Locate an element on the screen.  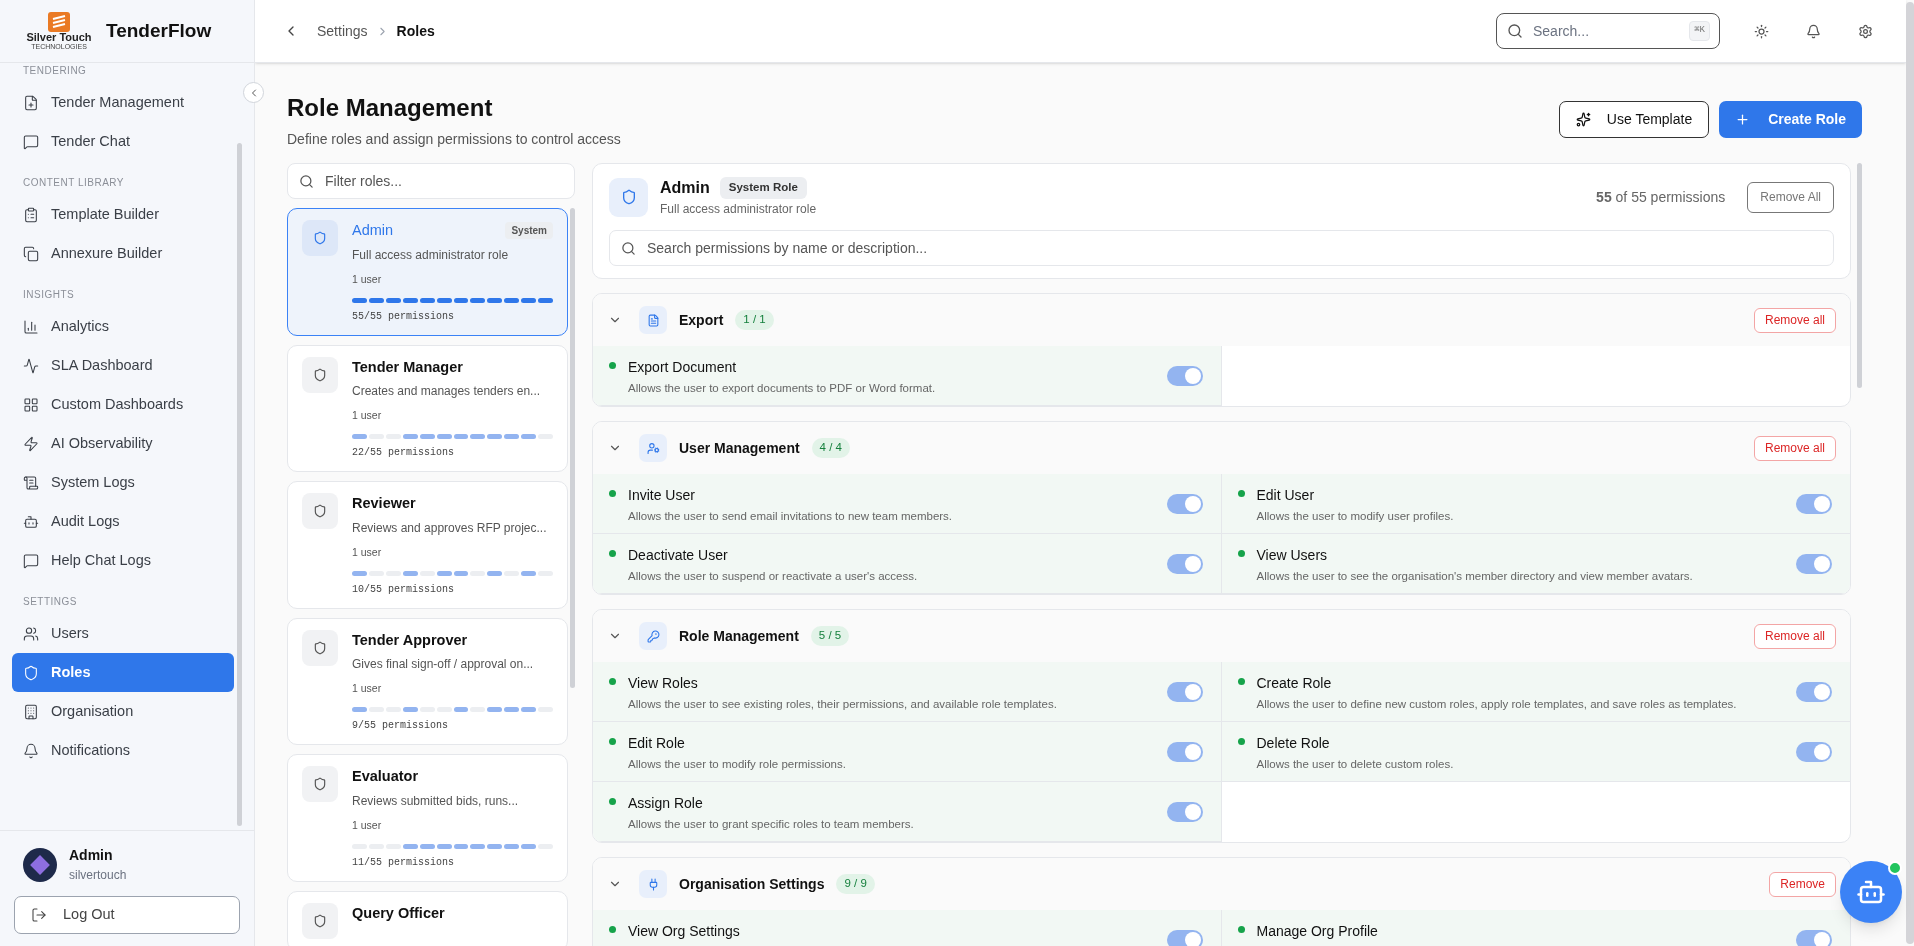
category-name: Role Management is located at coordinates (739, 636).